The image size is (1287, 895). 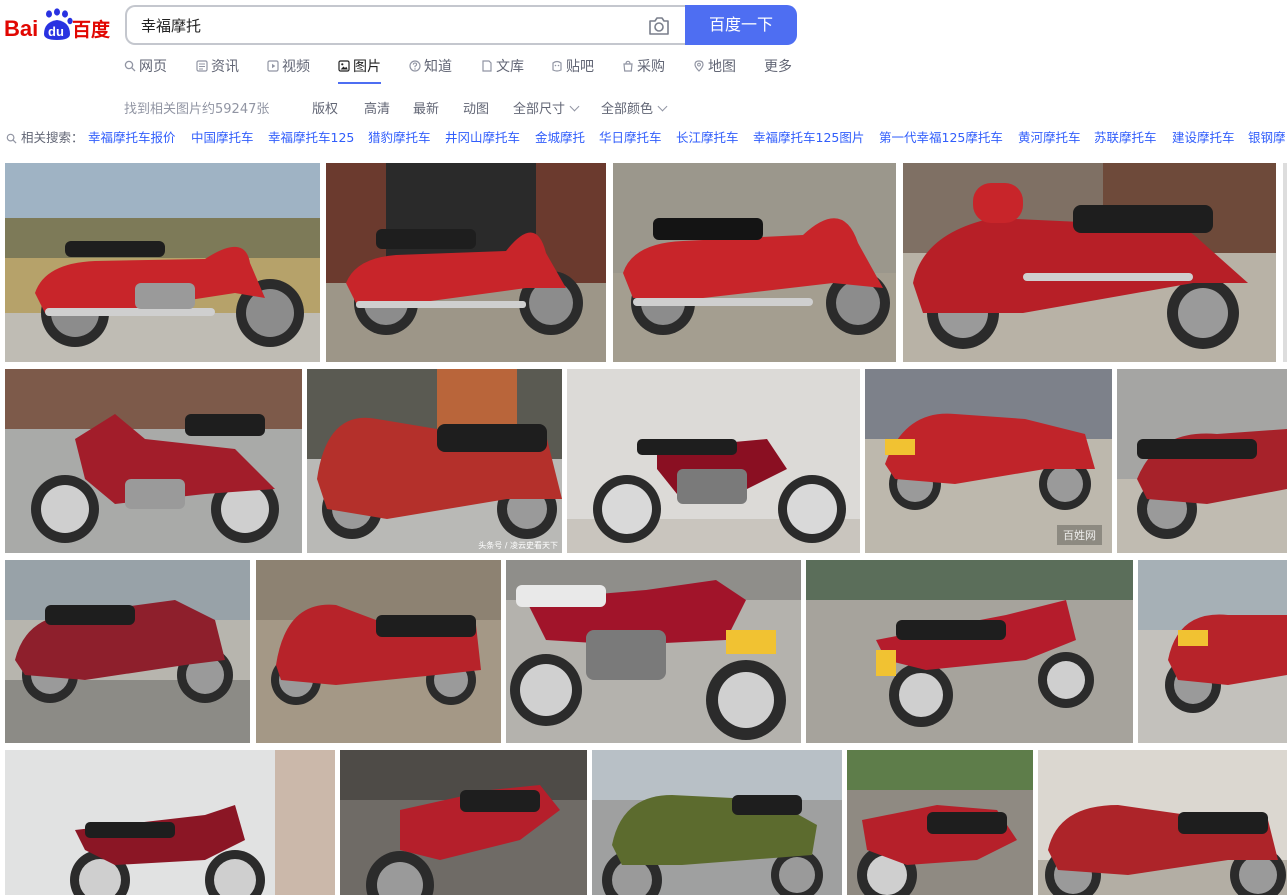 What do you see at coordinates (21, 28) in the screenshot?
I see `logo-text-left: Bai` at bounding box center [21, 28].